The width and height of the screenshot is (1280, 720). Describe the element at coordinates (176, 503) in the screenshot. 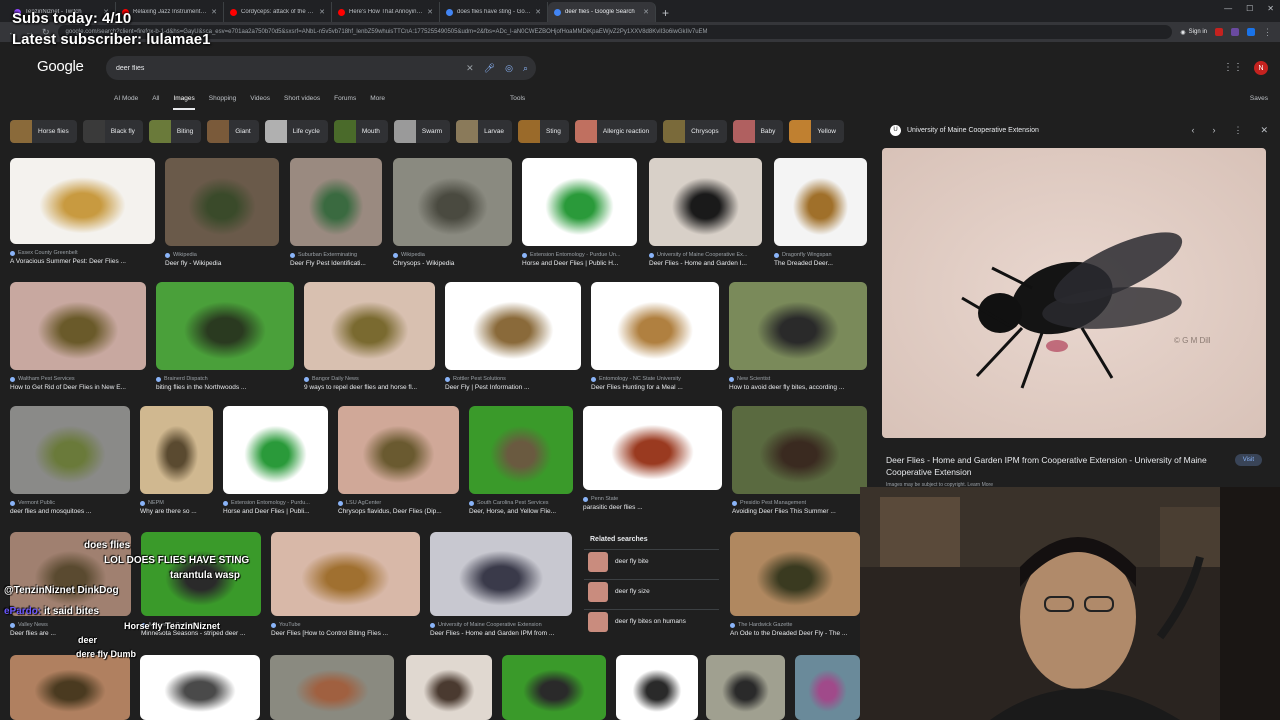

I see `result-source: NEPM` at that location.